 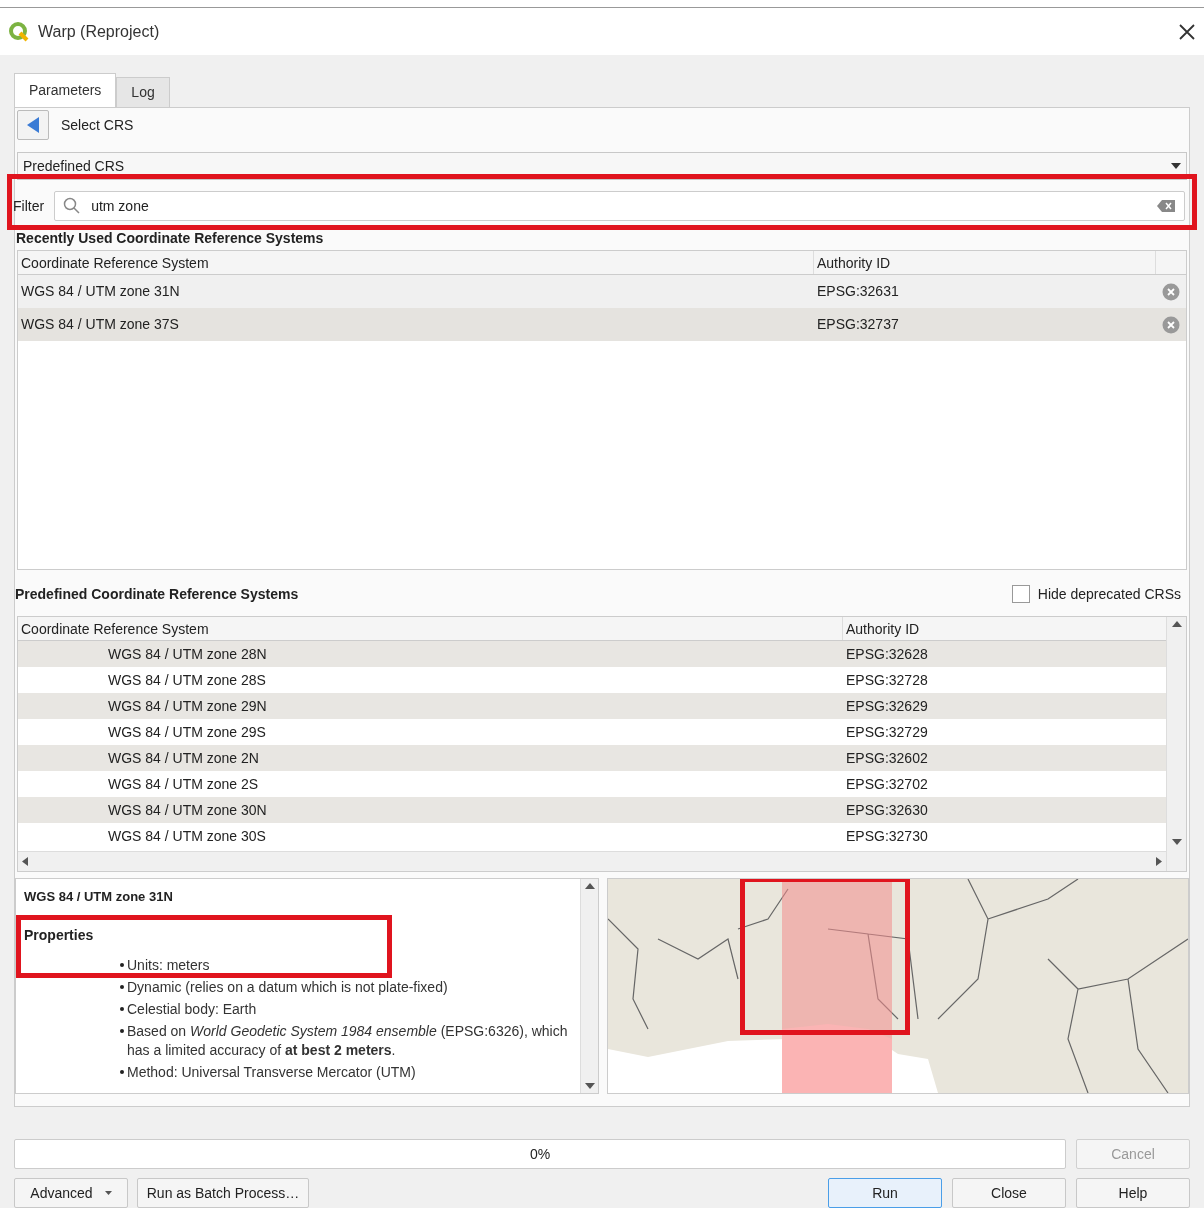 What do you see at coordinates (99, 897) in the screenshot?
I see `crs-title: WGS 84 / UTM zone 31N` at bounding box center [99, 897].